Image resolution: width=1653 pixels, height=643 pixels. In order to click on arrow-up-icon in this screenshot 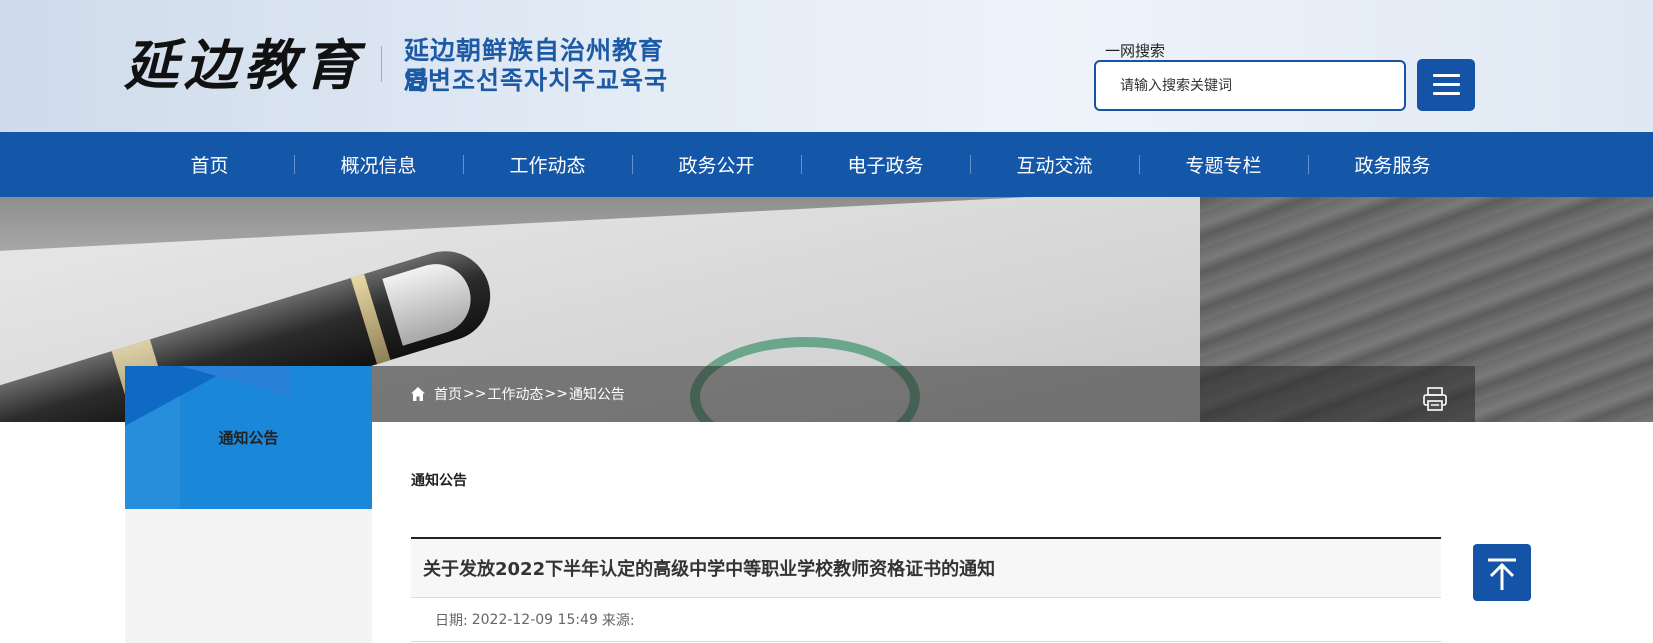, I will do `click(1502, 574)`.